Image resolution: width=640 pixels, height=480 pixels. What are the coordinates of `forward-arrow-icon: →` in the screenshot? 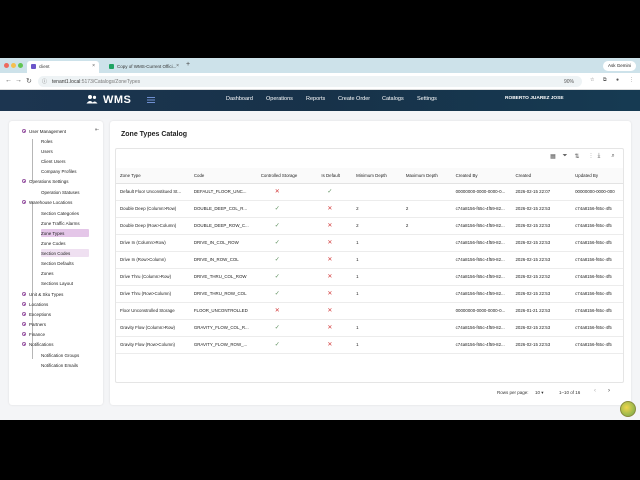 It's located at (18, 80).